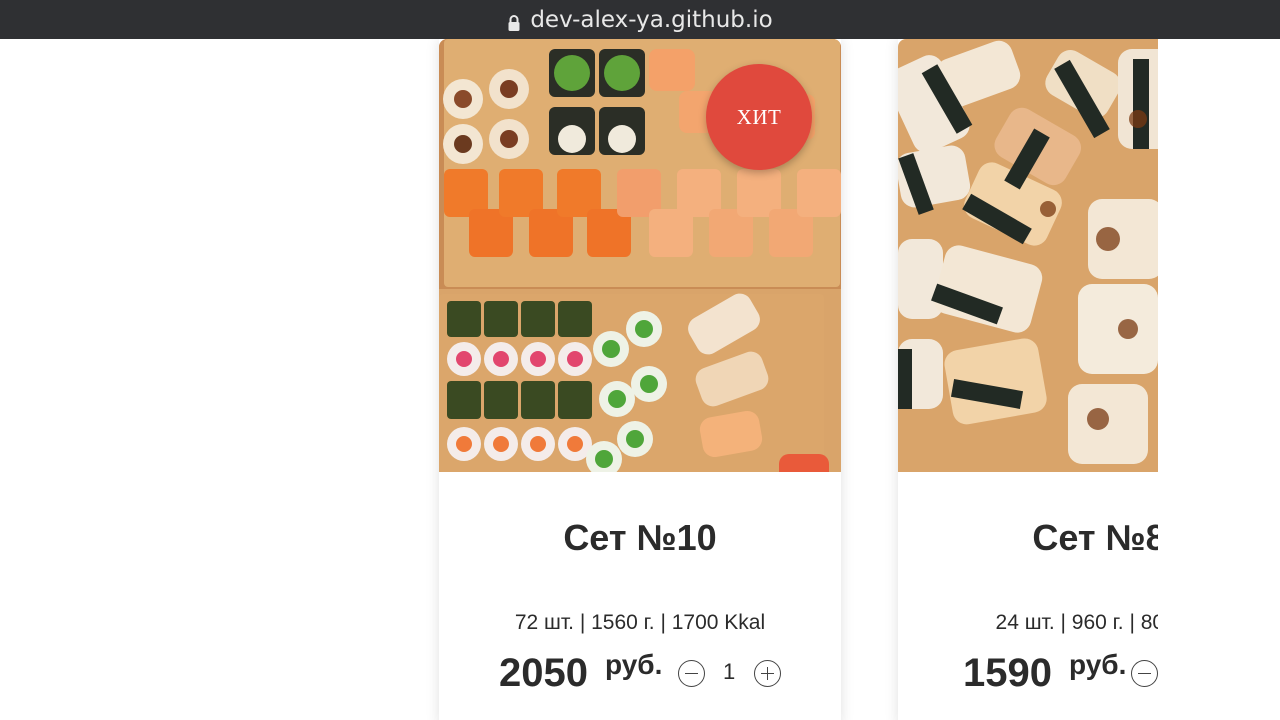 This screenshot has width=1280, height=720. I want to click on url-text: dev-alex-ya.github.io, so click(651, 19).